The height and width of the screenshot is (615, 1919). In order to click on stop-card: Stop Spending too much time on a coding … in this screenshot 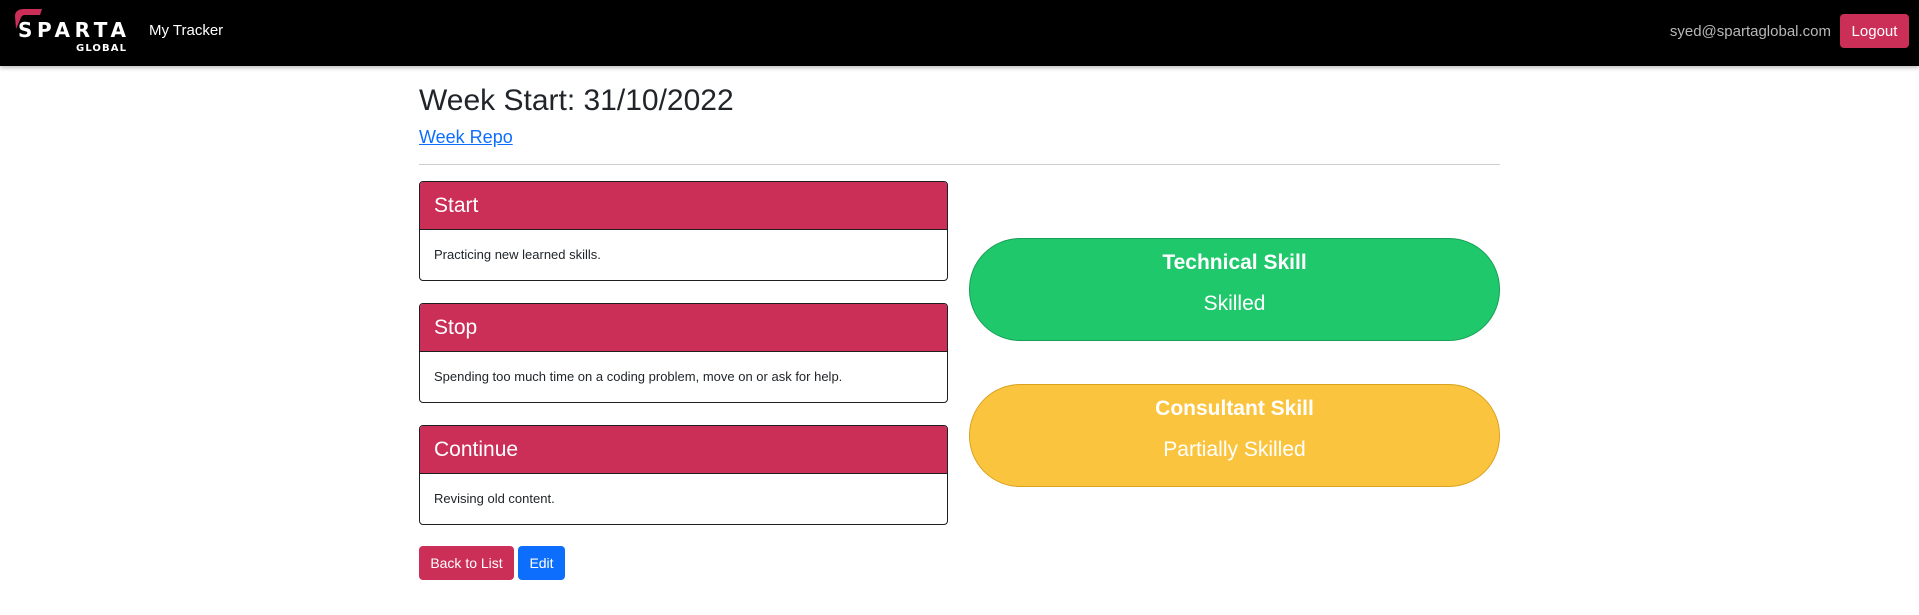, I will do `click(683, 353)`.